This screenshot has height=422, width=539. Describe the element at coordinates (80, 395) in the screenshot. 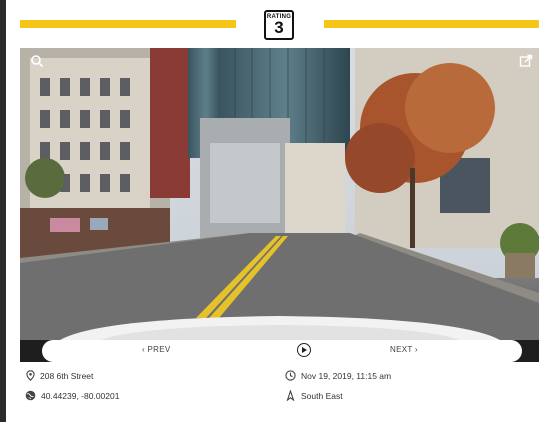

I see `coordinates-text: 40.44239, -80.00201` at that location.